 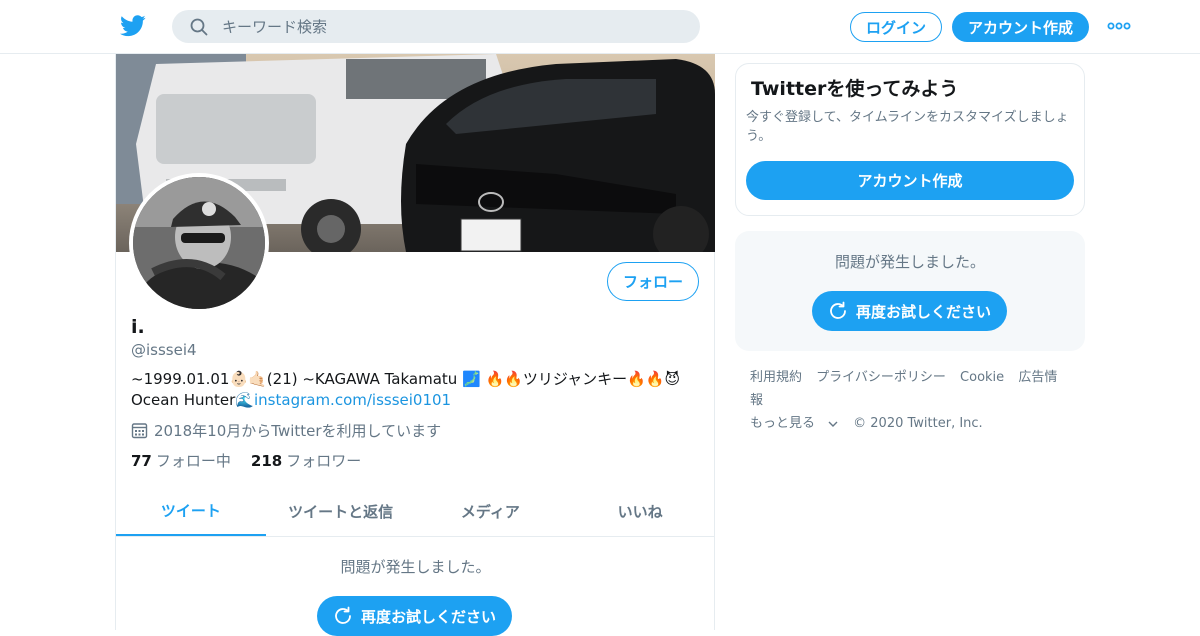 What do you see at coordinates (491, 511) in the screenshot?
I see `tab-media: メディア` at bounding box center [491, 511].